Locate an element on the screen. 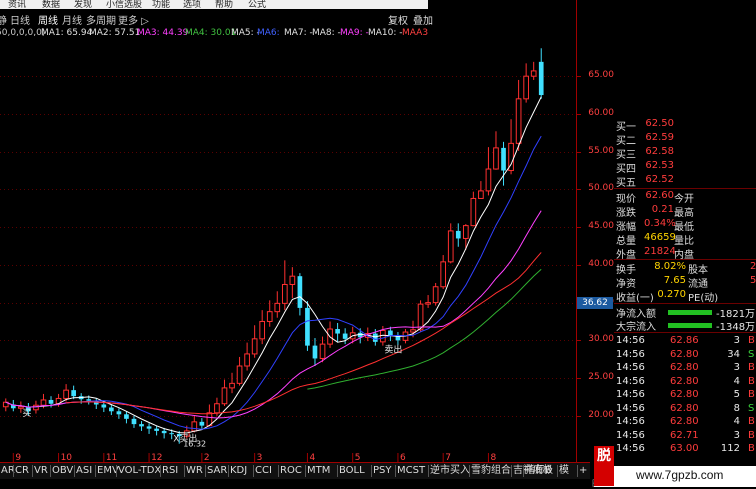 Image resolution: width=756 pixels, height=489 pixels. indicator-tab-12: ROC is located at coordinates (291, 471).